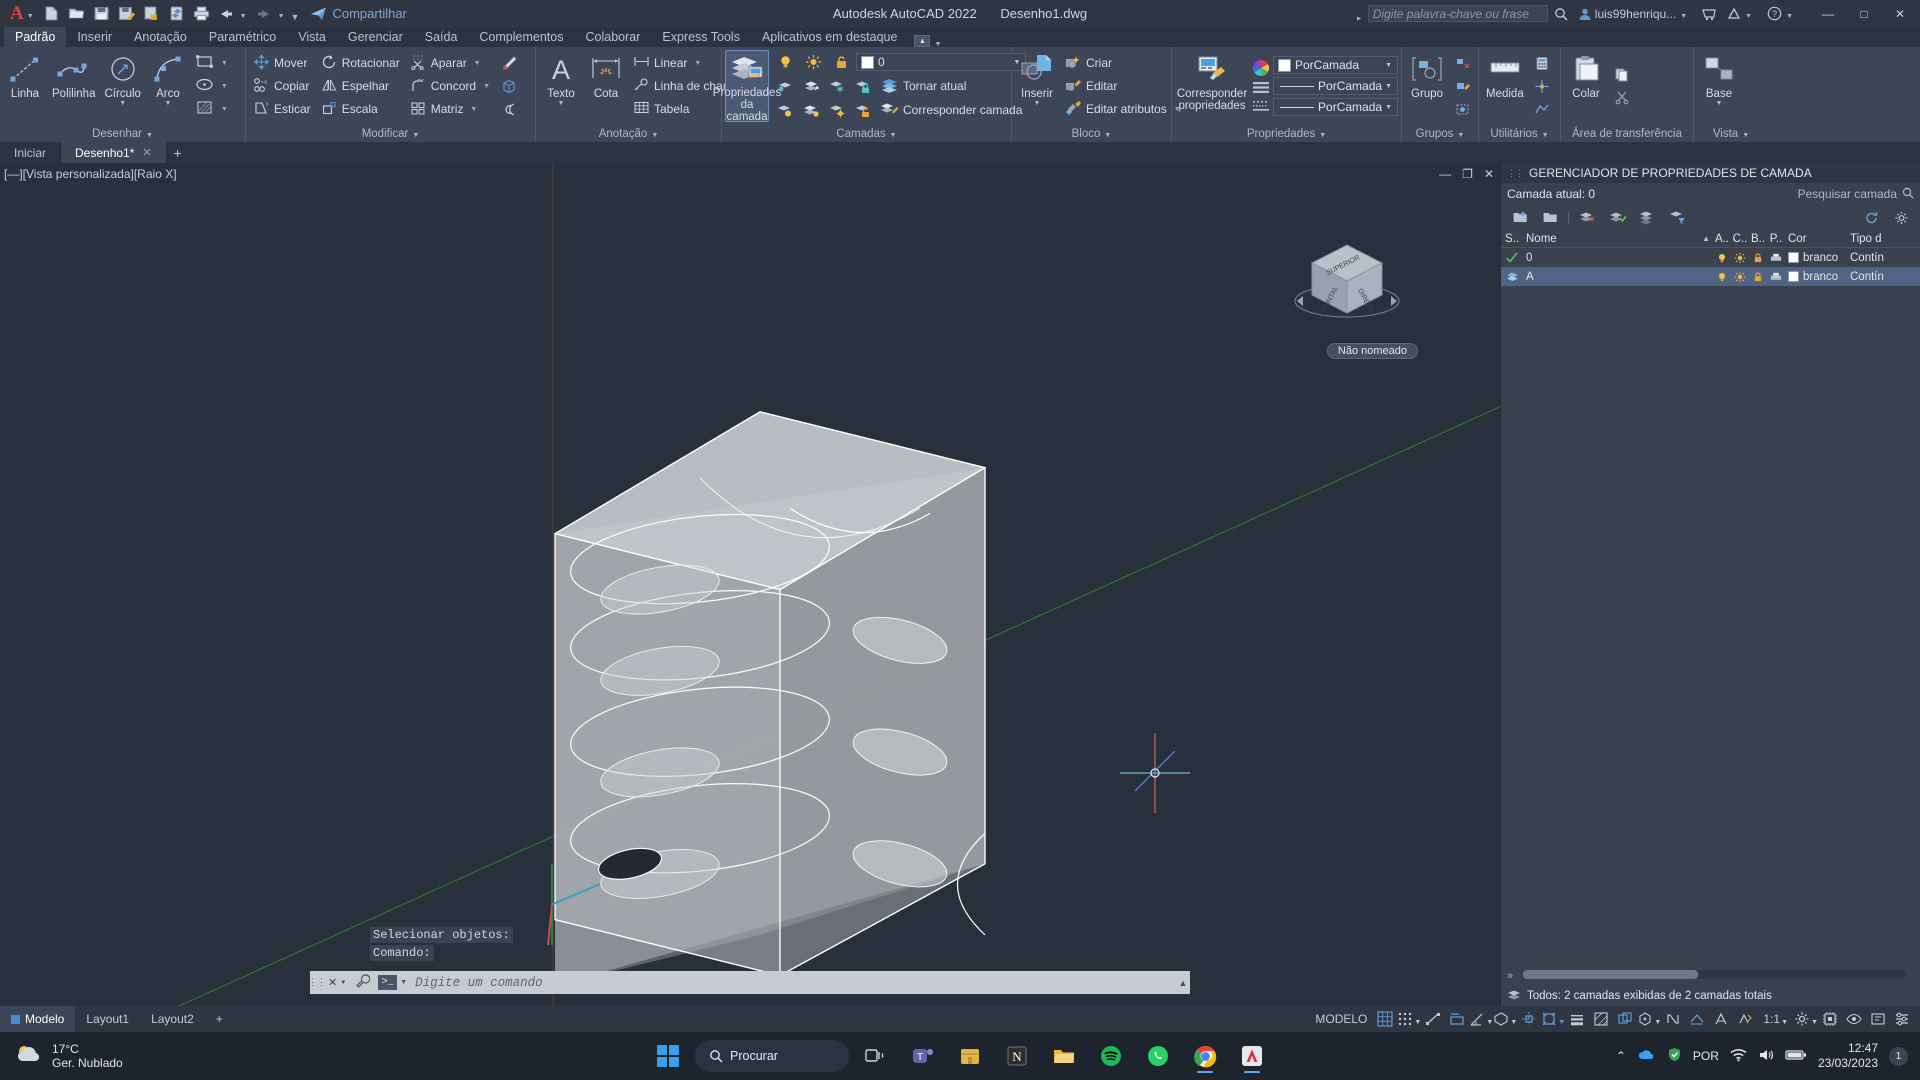 This screenshot has width=1920, height=1080. I want to click on row-name-0: 0, so click(1618, 257).